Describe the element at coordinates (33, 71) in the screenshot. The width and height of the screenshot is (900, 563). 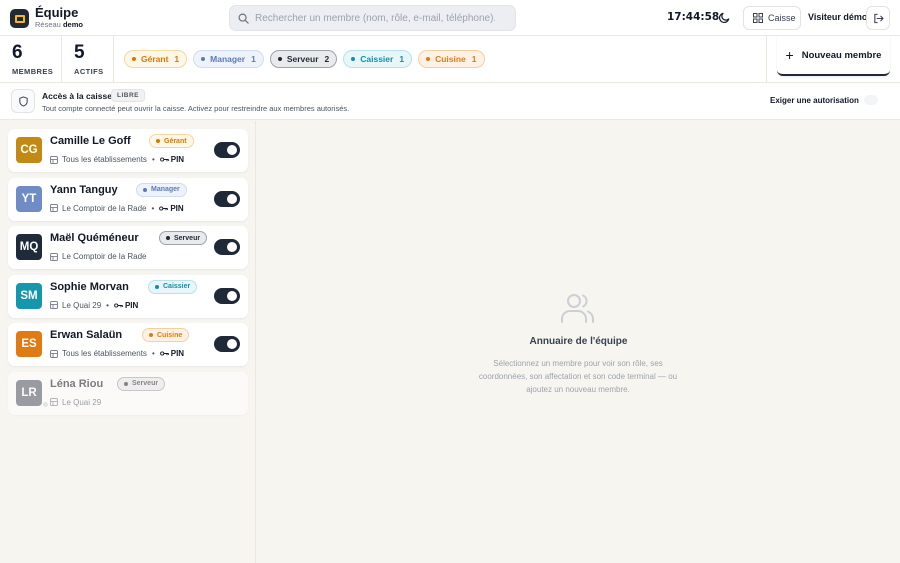
I see `members-label: MEMBRES` at that location.